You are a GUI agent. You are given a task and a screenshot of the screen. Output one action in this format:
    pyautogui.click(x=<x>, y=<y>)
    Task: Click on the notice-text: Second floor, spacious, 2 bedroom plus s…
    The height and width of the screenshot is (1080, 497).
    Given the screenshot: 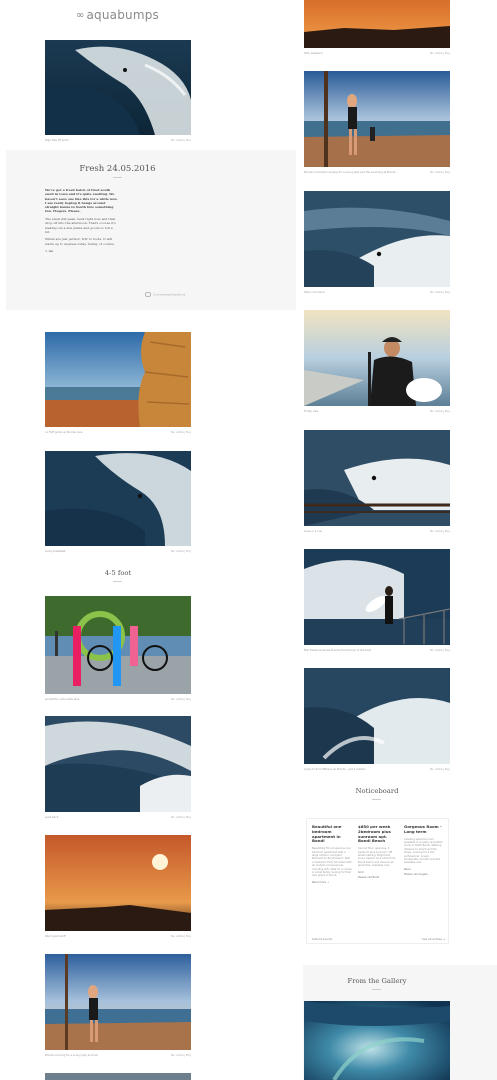 What is the action you would take?
    pyautogui.click(x=377, y=857)
    